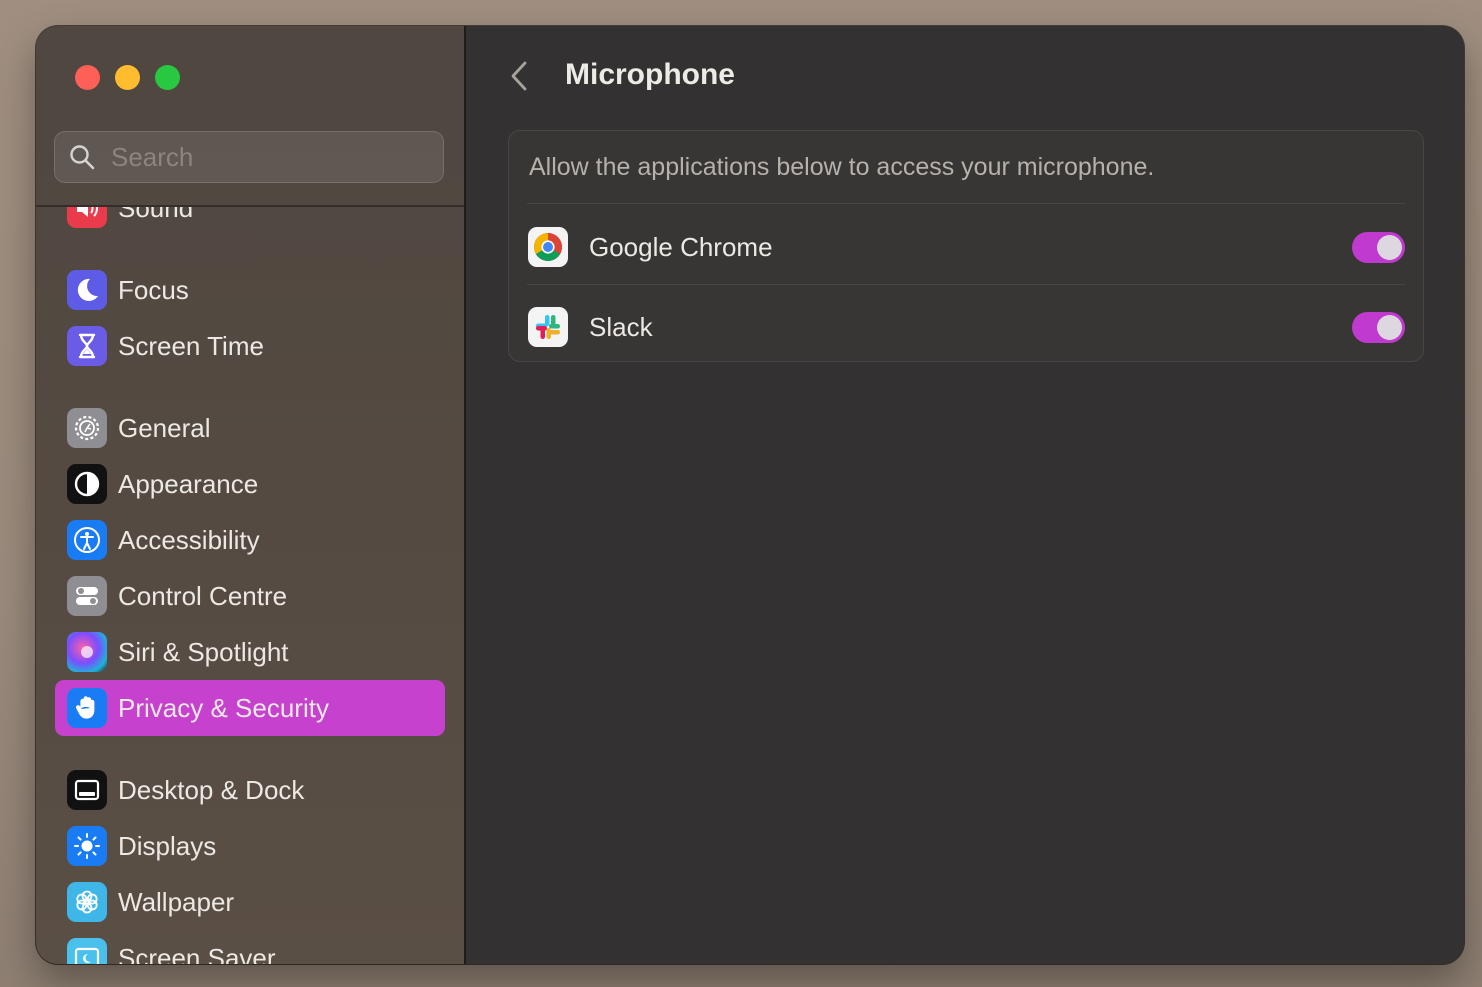  What do you see at coordinates (250, 846) in the screenshot?
I see `sidebar-item-displays: Displays` at bounding box center [250, 846].